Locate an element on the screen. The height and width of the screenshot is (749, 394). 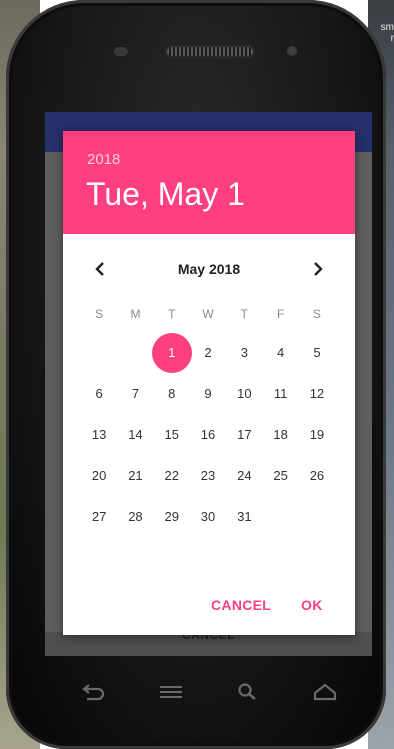
day-number: 10 is located at coordinates (244, 393).